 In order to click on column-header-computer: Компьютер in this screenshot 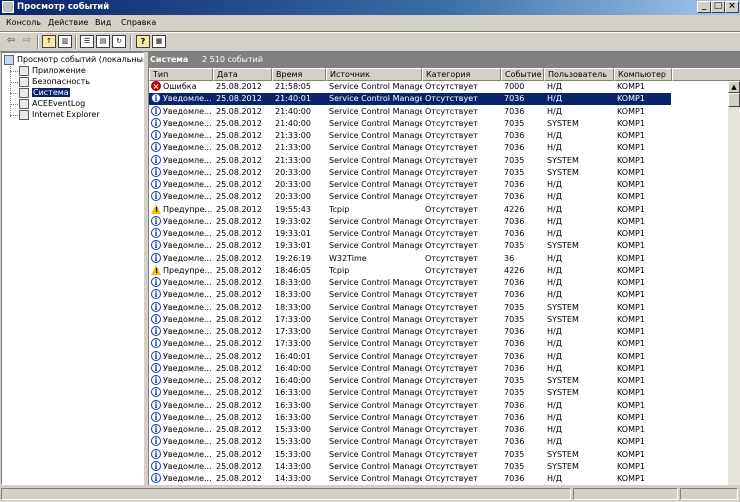, I will do `click(643, 74)`.